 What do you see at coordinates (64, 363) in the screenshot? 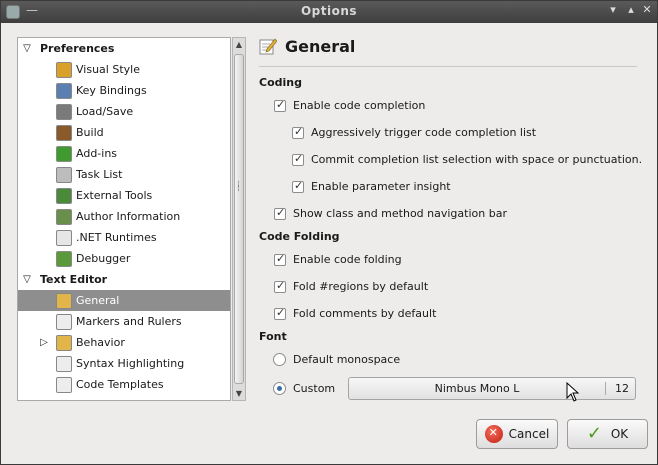
I see `syntax-highlighting-icon` at bounding box center [64, 363].